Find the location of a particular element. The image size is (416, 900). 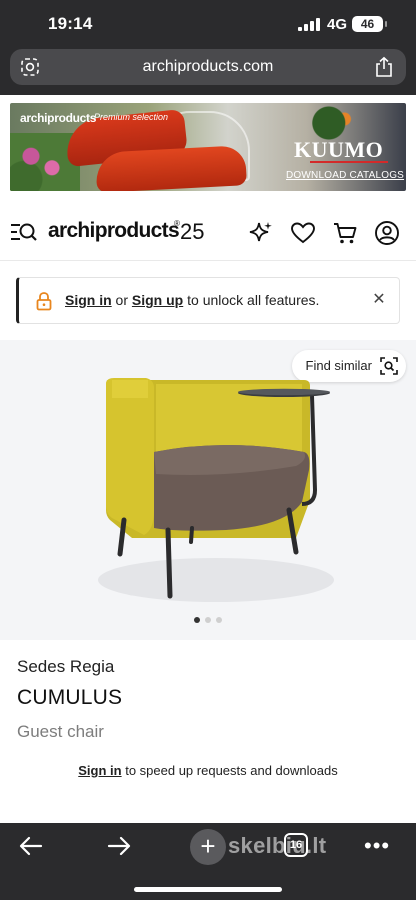

tabs-button: 16 is located at coordinates (296, 845).